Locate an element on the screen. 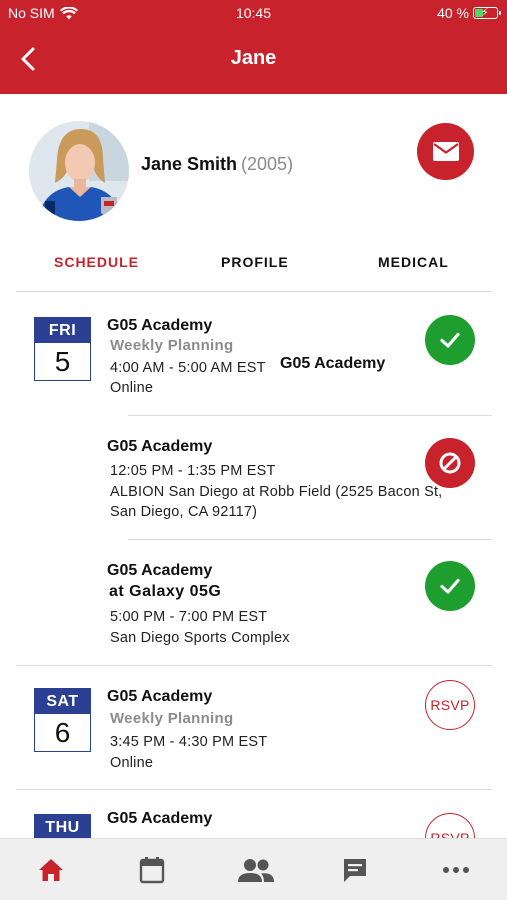  status-bar: No SIM 10:45 40 % ⚡ is located at coordinates (253, 14).